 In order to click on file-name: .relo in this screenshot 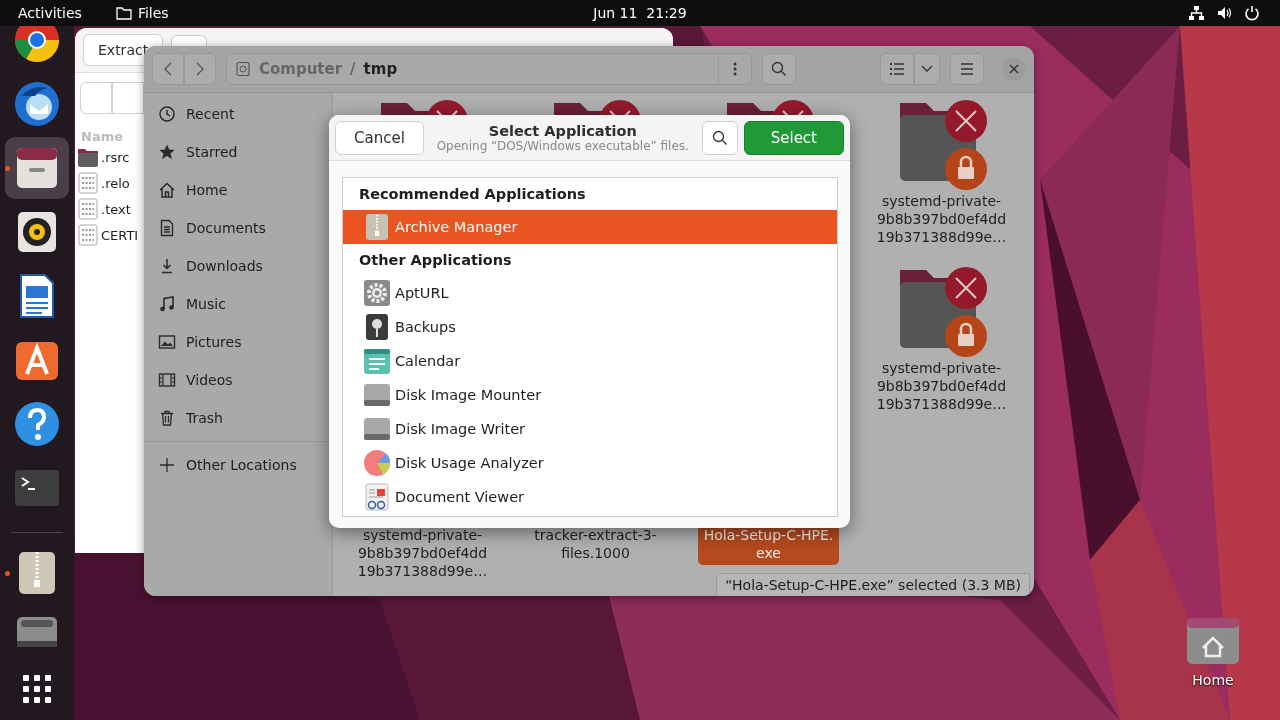, I will do `click(115, 183)`.